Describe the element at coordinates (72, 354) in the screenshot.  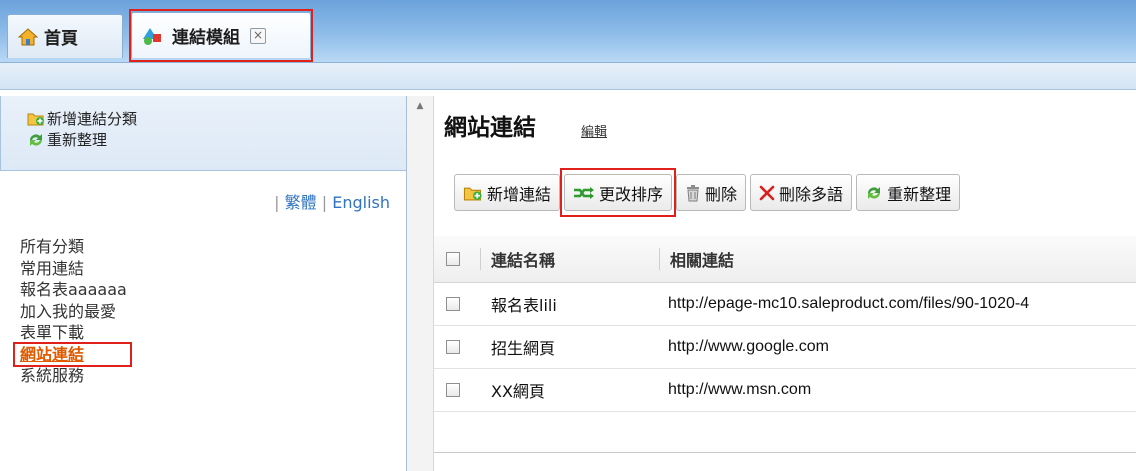
I see `category-website-links: 網站連結` at that location.